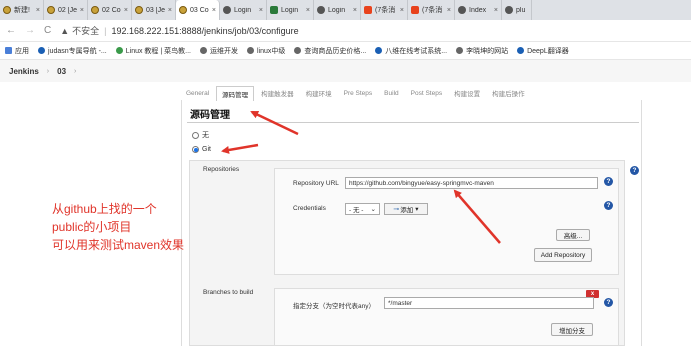  I want to click on reload-icon: C, so click(47, 30).